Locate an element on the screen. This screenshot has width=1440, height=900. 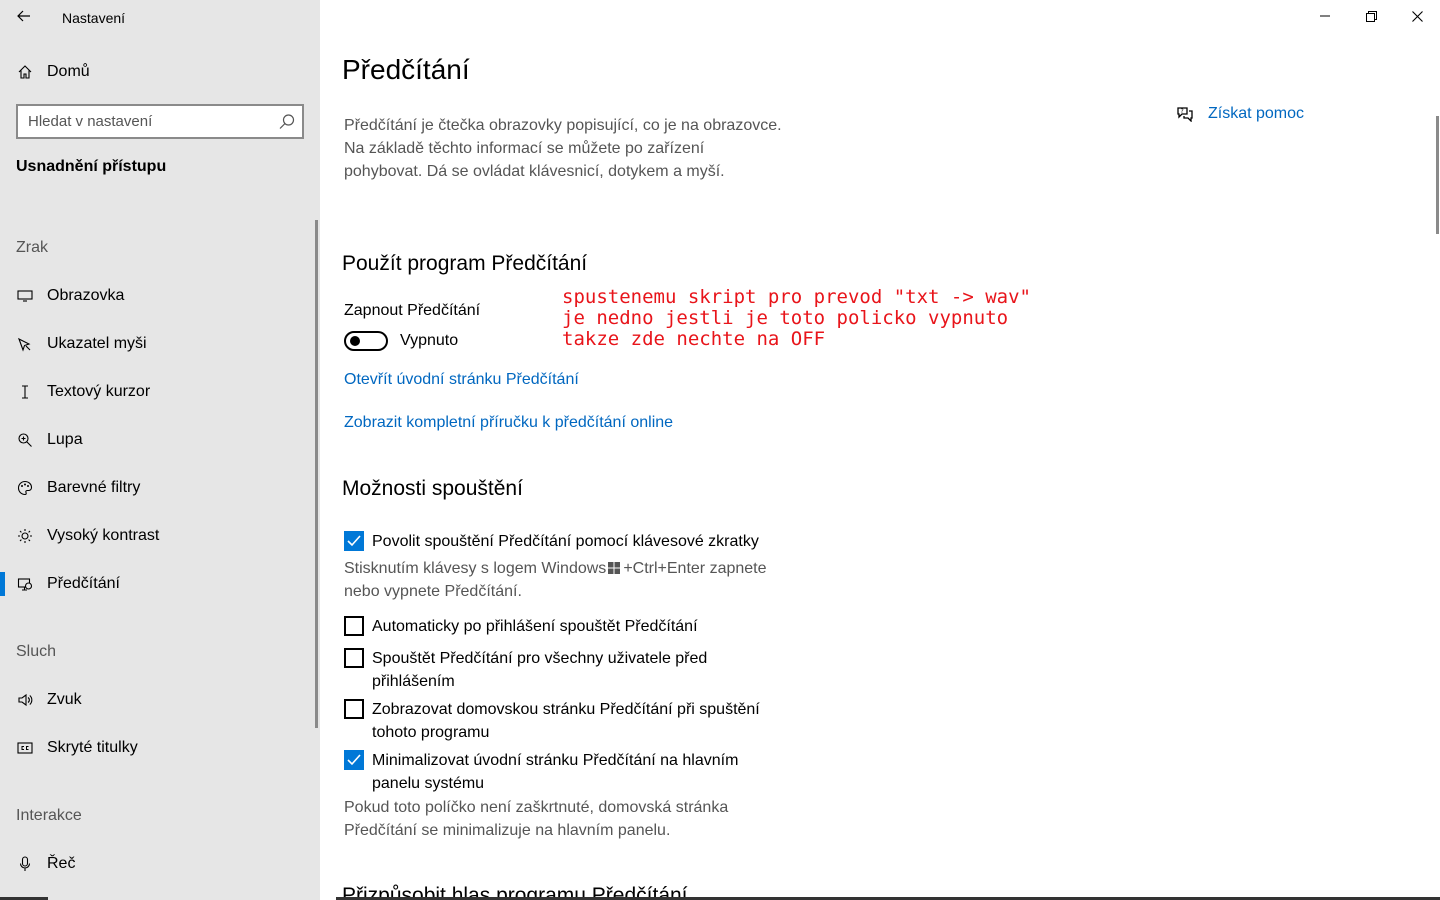
sidebar-item-label: Skryté titulky is located at coordinates (92, 747).